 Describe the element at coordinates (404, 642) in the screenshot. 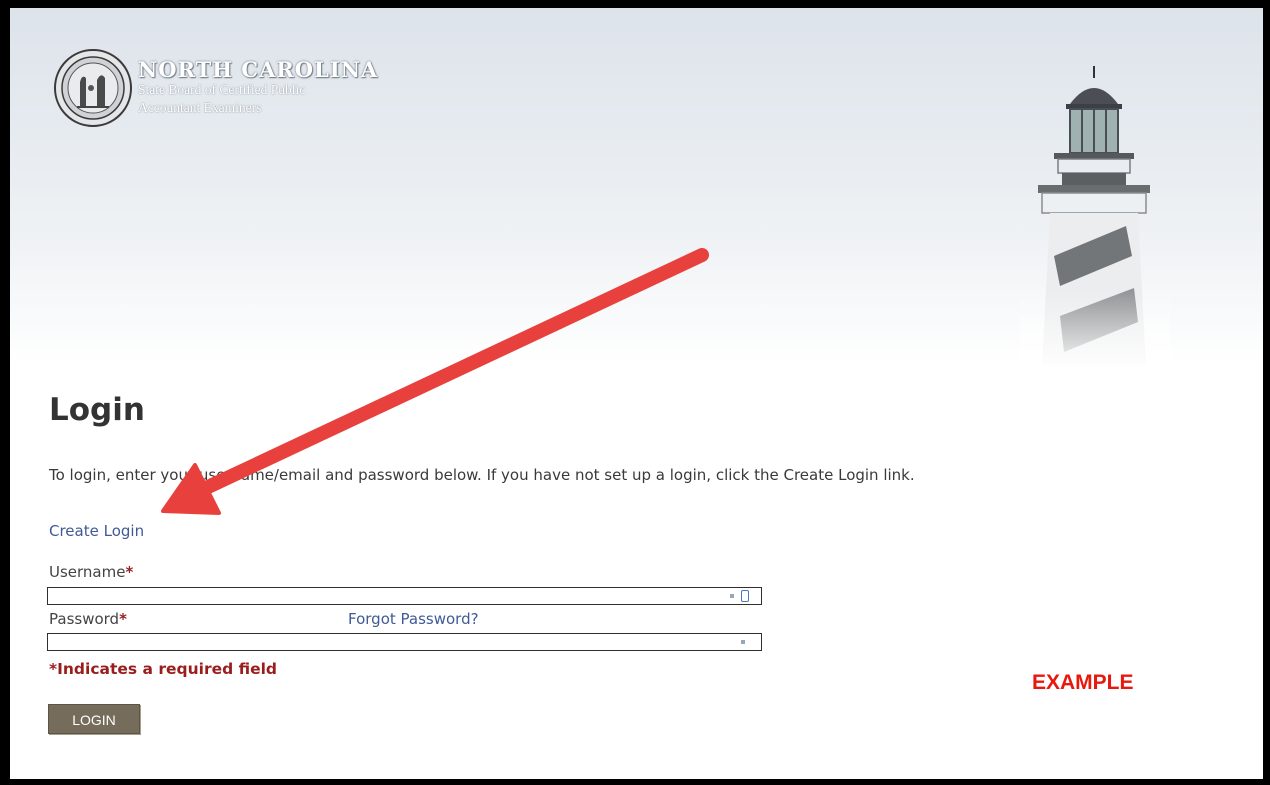

I see `password-input` at that location.